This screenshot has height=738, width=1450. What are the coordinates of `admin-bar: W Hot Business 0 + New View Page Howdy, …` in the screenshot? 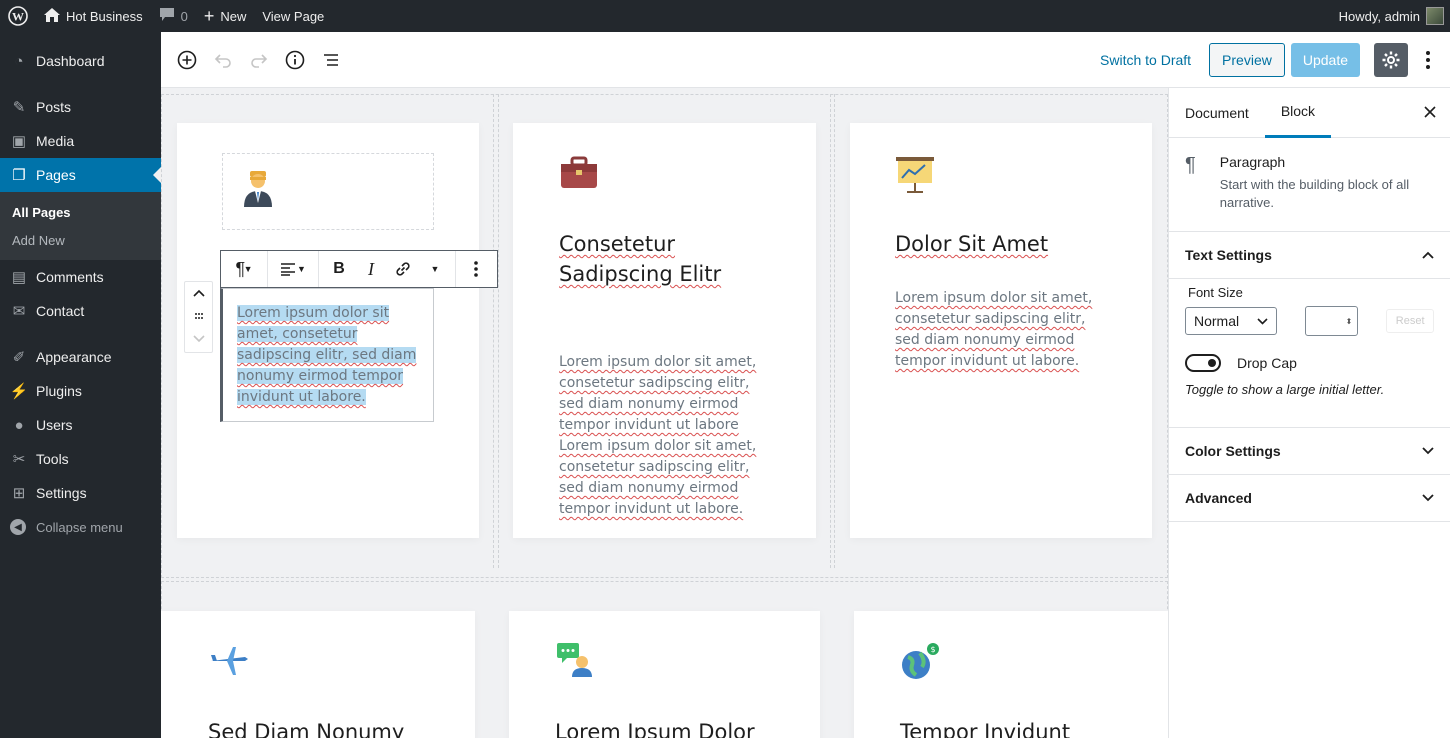 It's located at (725, 16).